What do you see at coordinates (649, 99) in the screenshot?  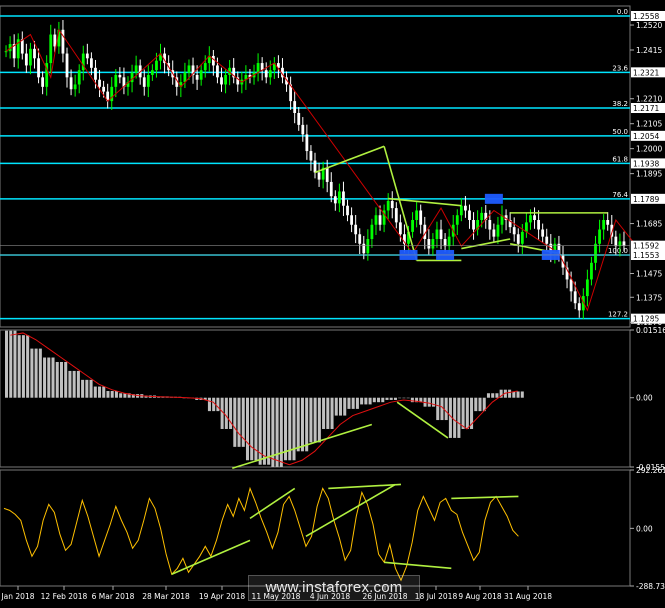 I see `price-tick-label: 1.2210` at bounding box center [649, 99].